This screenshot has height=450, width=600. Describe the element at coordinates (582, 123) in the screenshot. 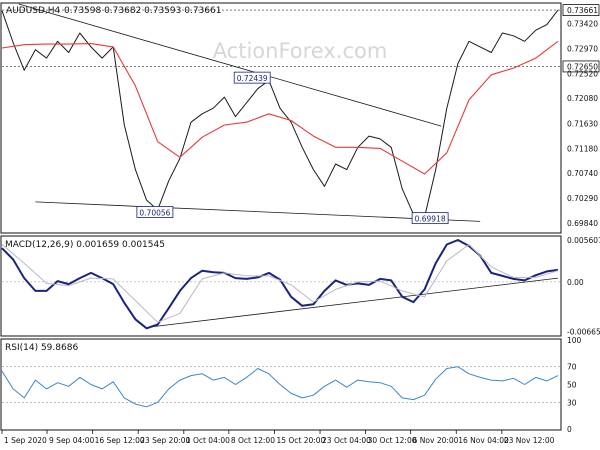

I see `y-tick-label: 0.71630` at that location.